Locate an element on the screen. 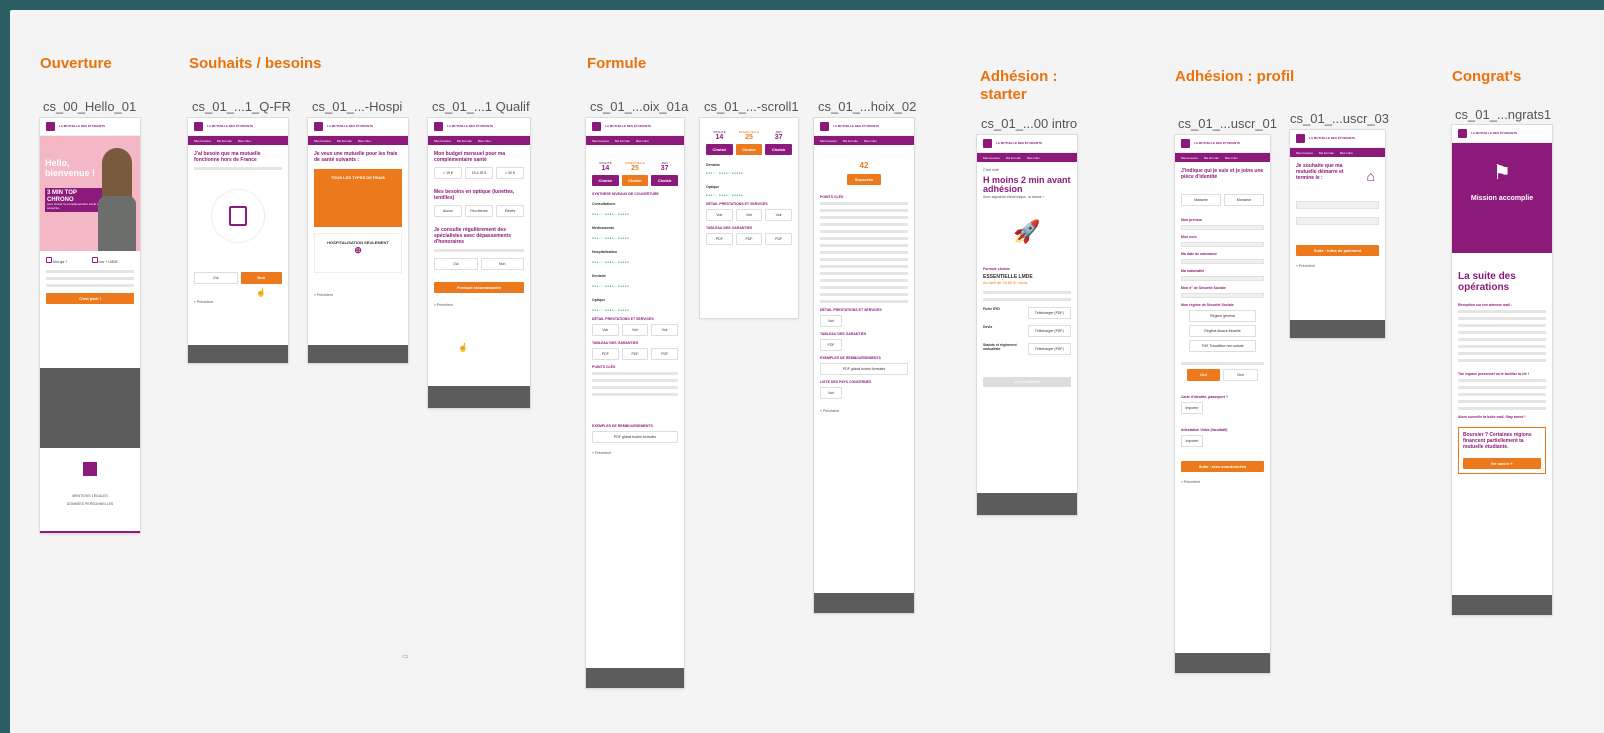 Image resolution: width=1604 pixels, height=733 pixels. date-fin-input is located at coordinates (1337, 221).